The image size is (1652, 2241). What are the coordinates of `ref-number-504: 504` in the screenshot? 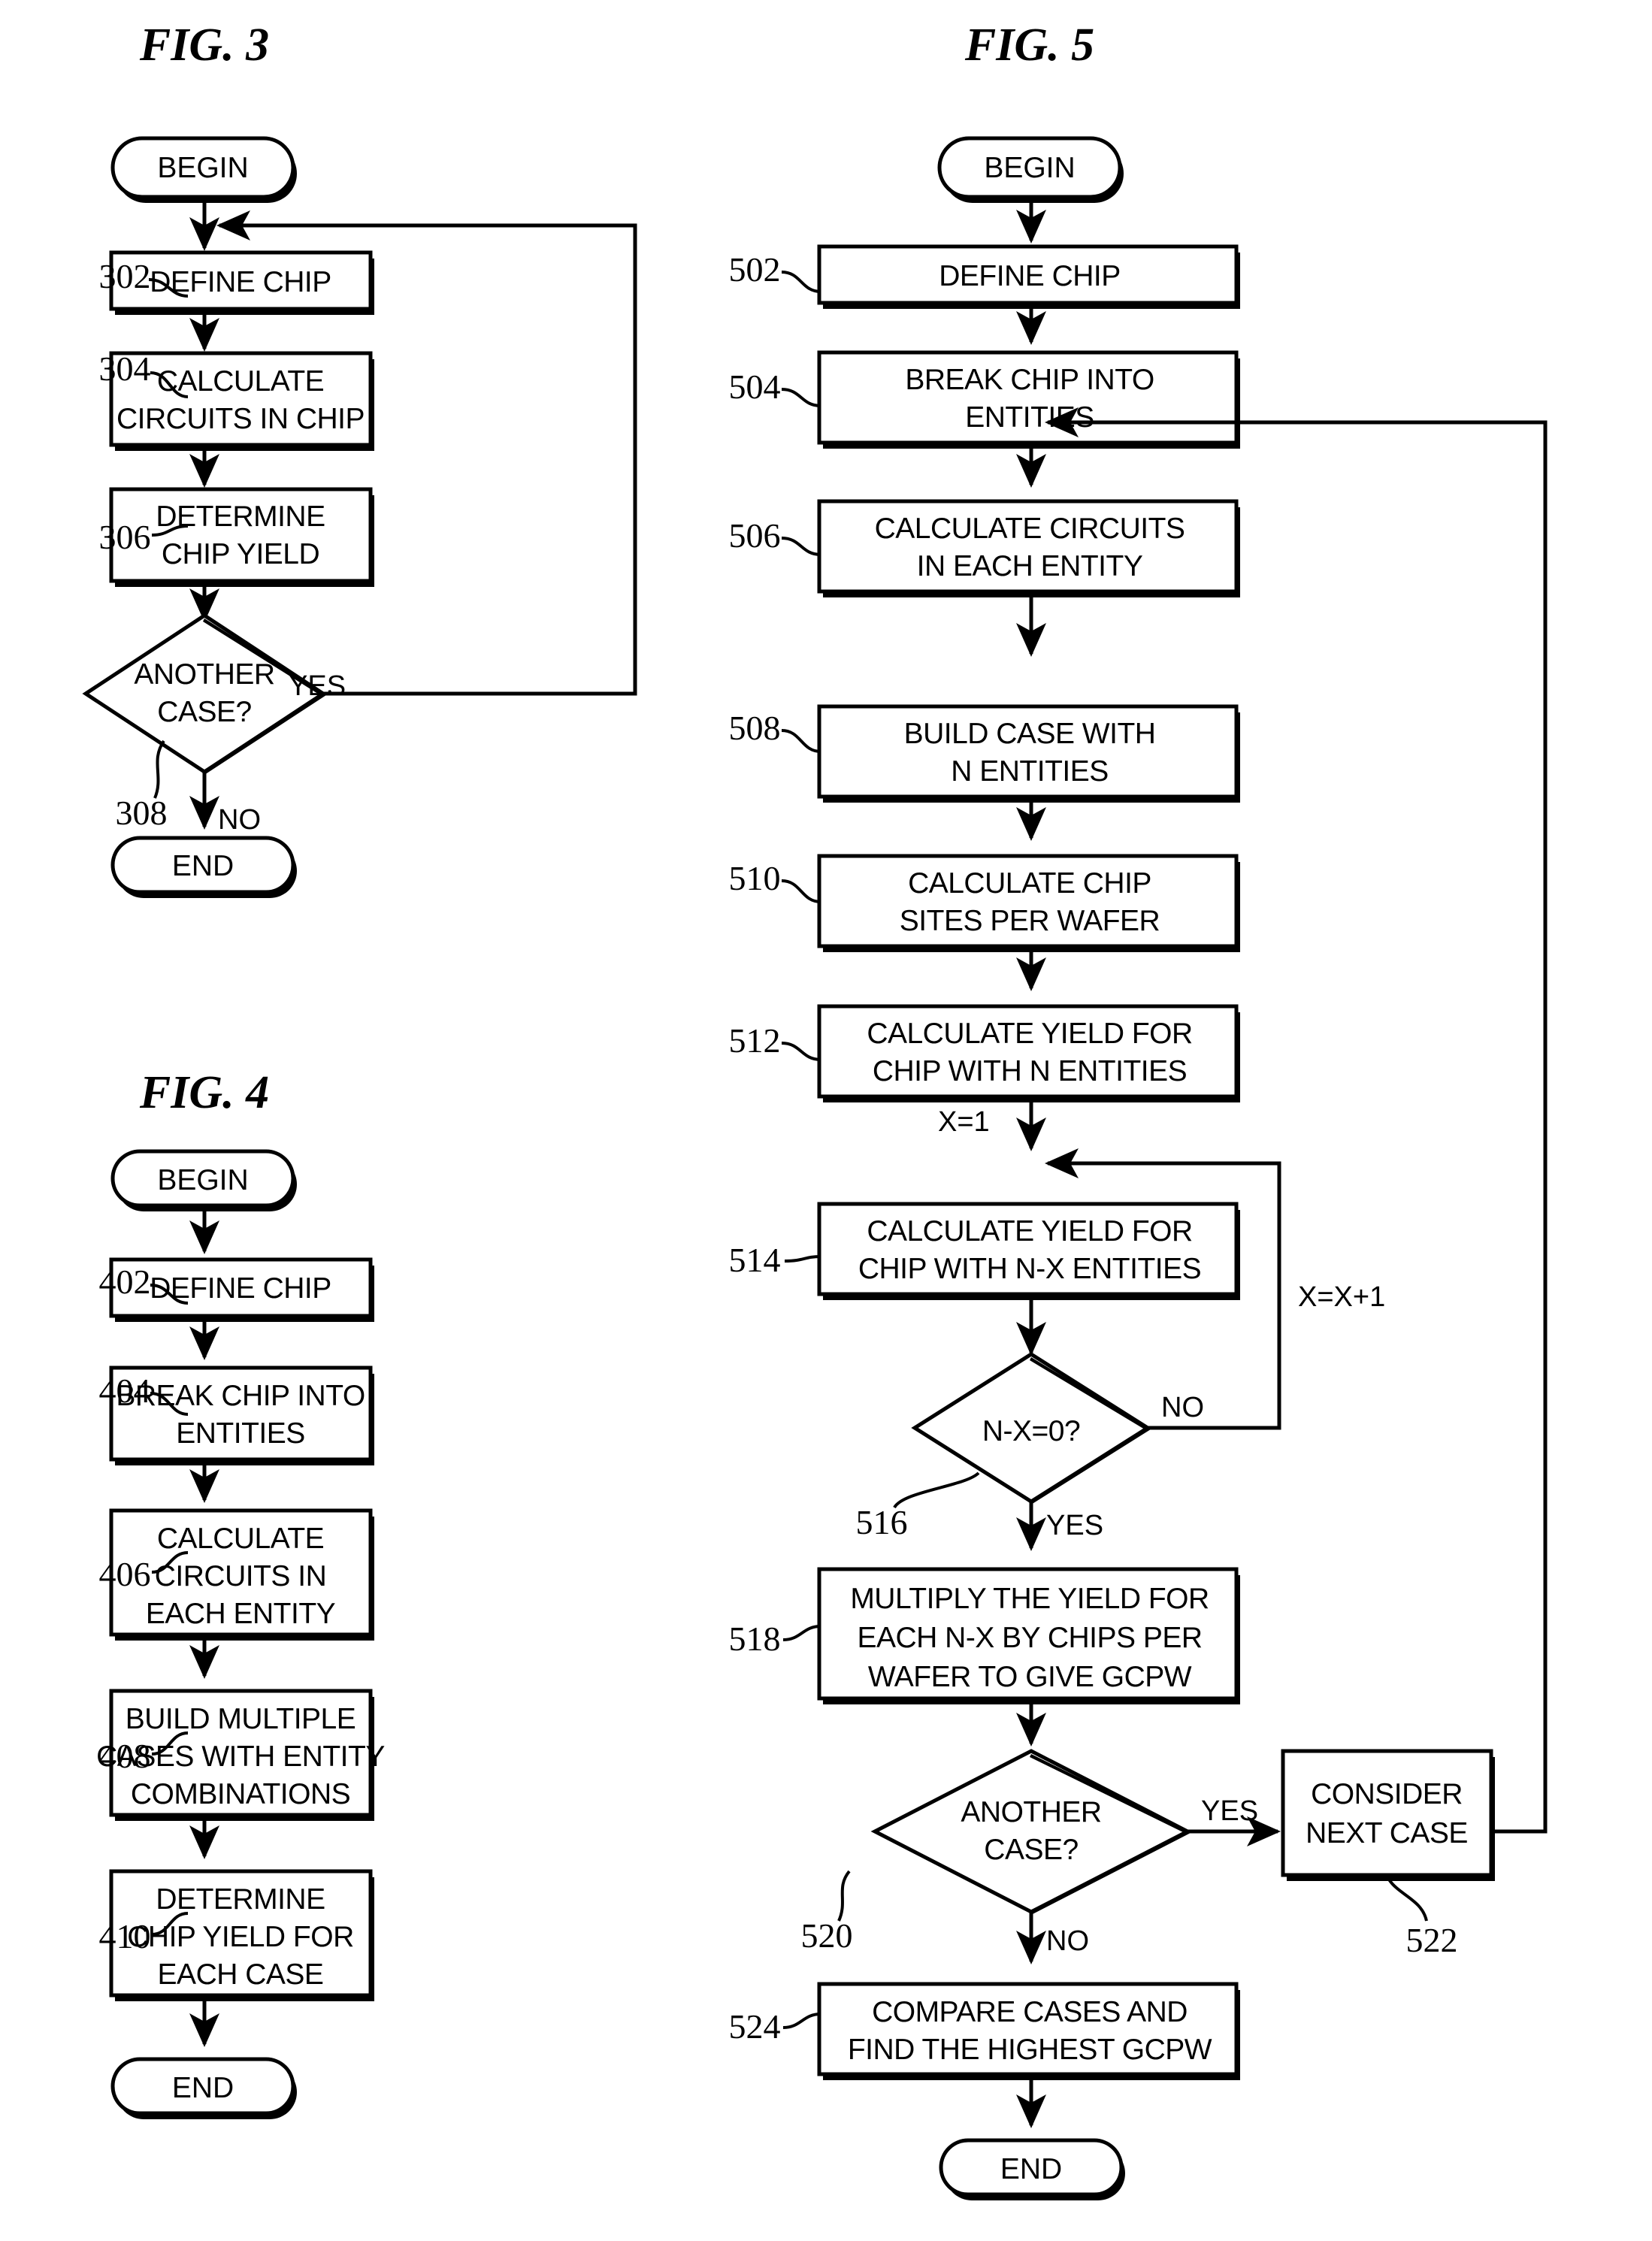 It's located at (755, 386).